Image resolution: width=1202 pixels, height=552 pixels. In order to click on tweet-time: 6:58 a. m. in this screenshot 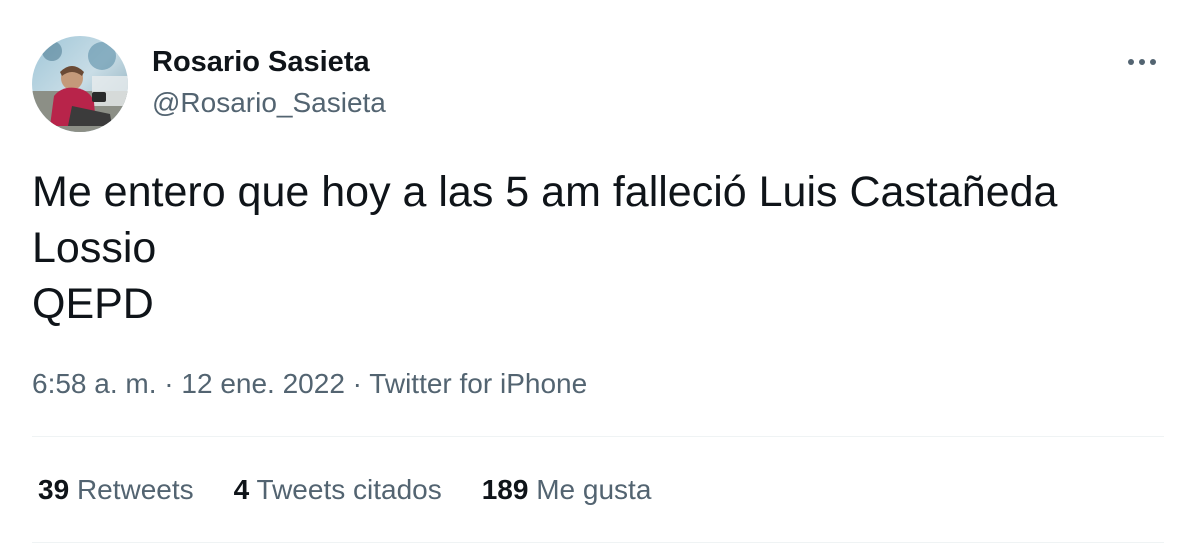, I will do `click(94, 383)`.